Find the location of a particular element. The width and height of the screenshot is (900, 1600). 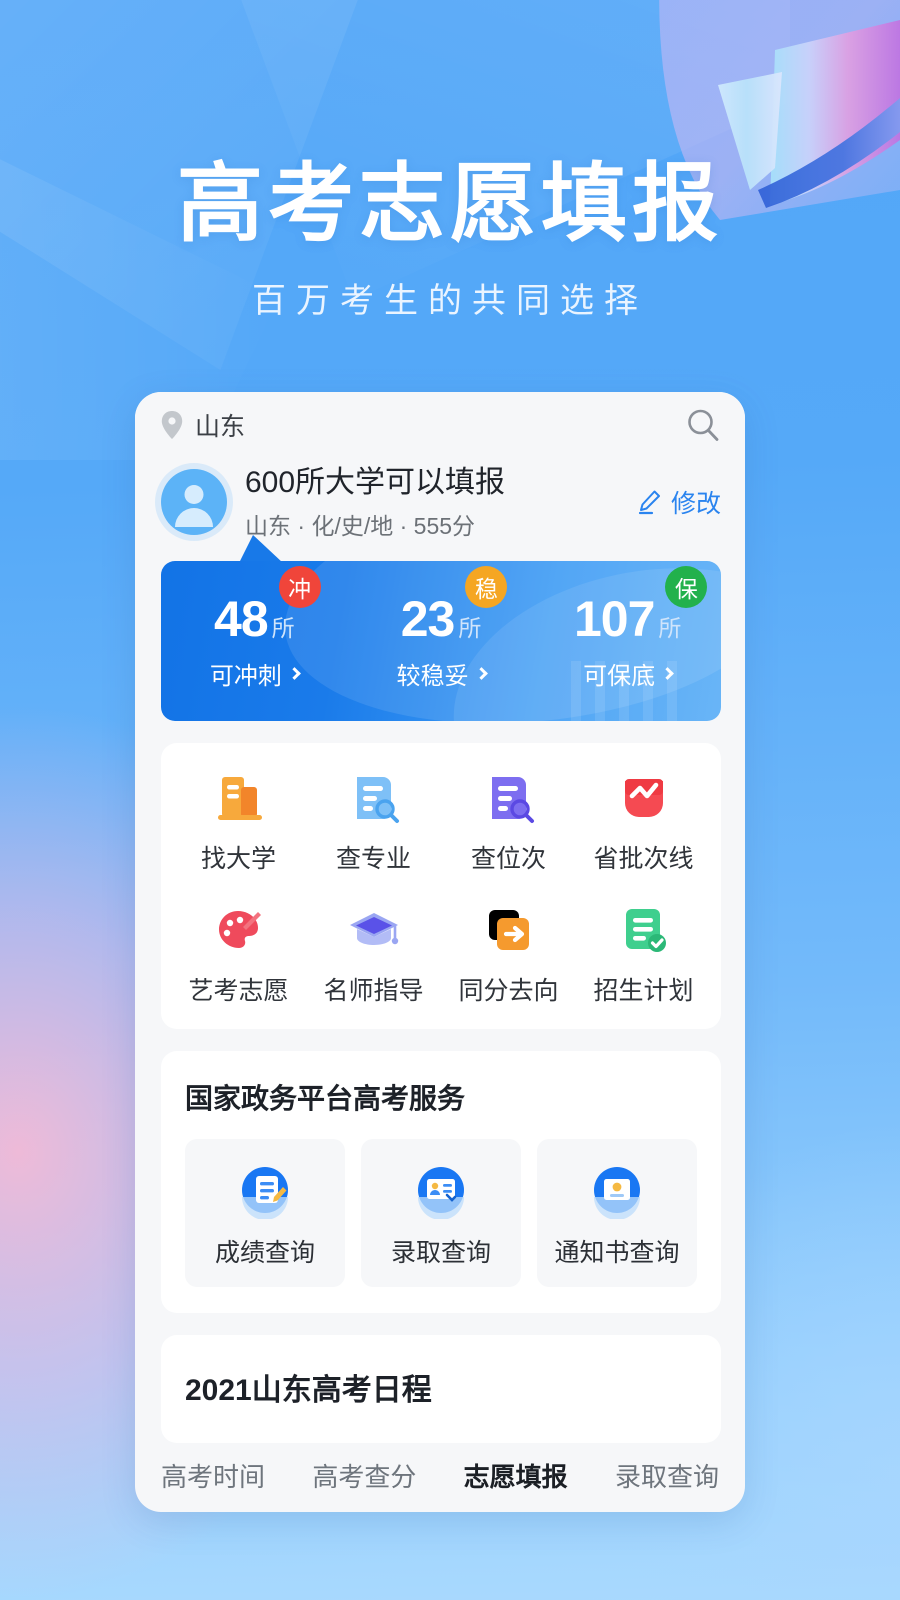

gov-item-label: 成绩查询 is located at coordinates (264, 1252).